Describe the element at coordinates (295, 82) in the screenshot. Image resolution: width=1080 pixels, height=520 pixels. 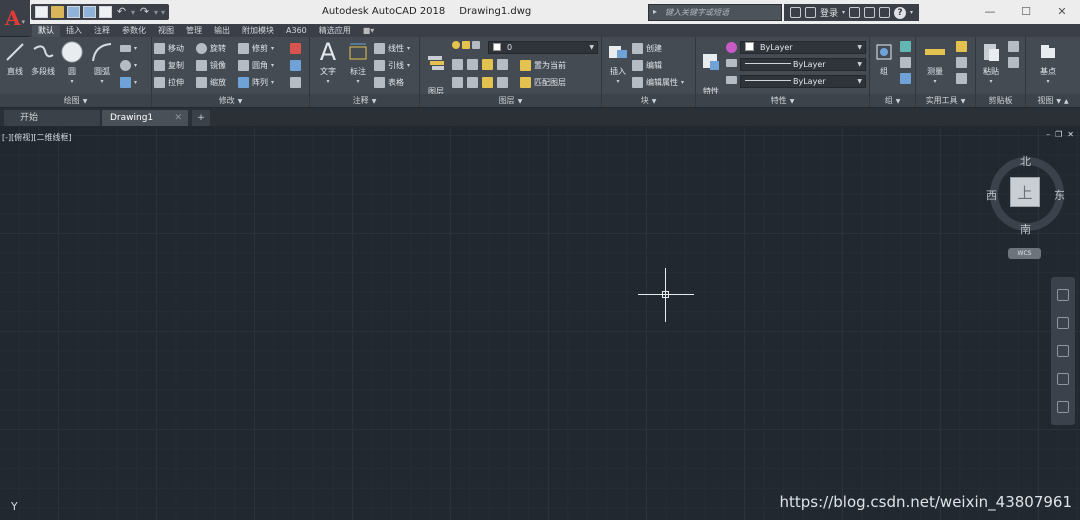
I see `offset-button` at that location.